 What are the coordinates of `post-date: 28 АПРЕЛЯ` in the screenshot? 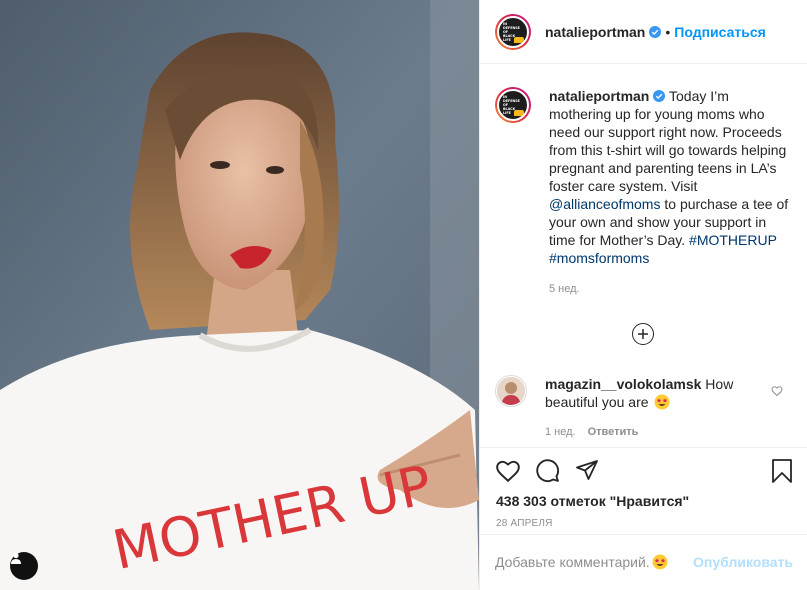 It's located at (524, 523).